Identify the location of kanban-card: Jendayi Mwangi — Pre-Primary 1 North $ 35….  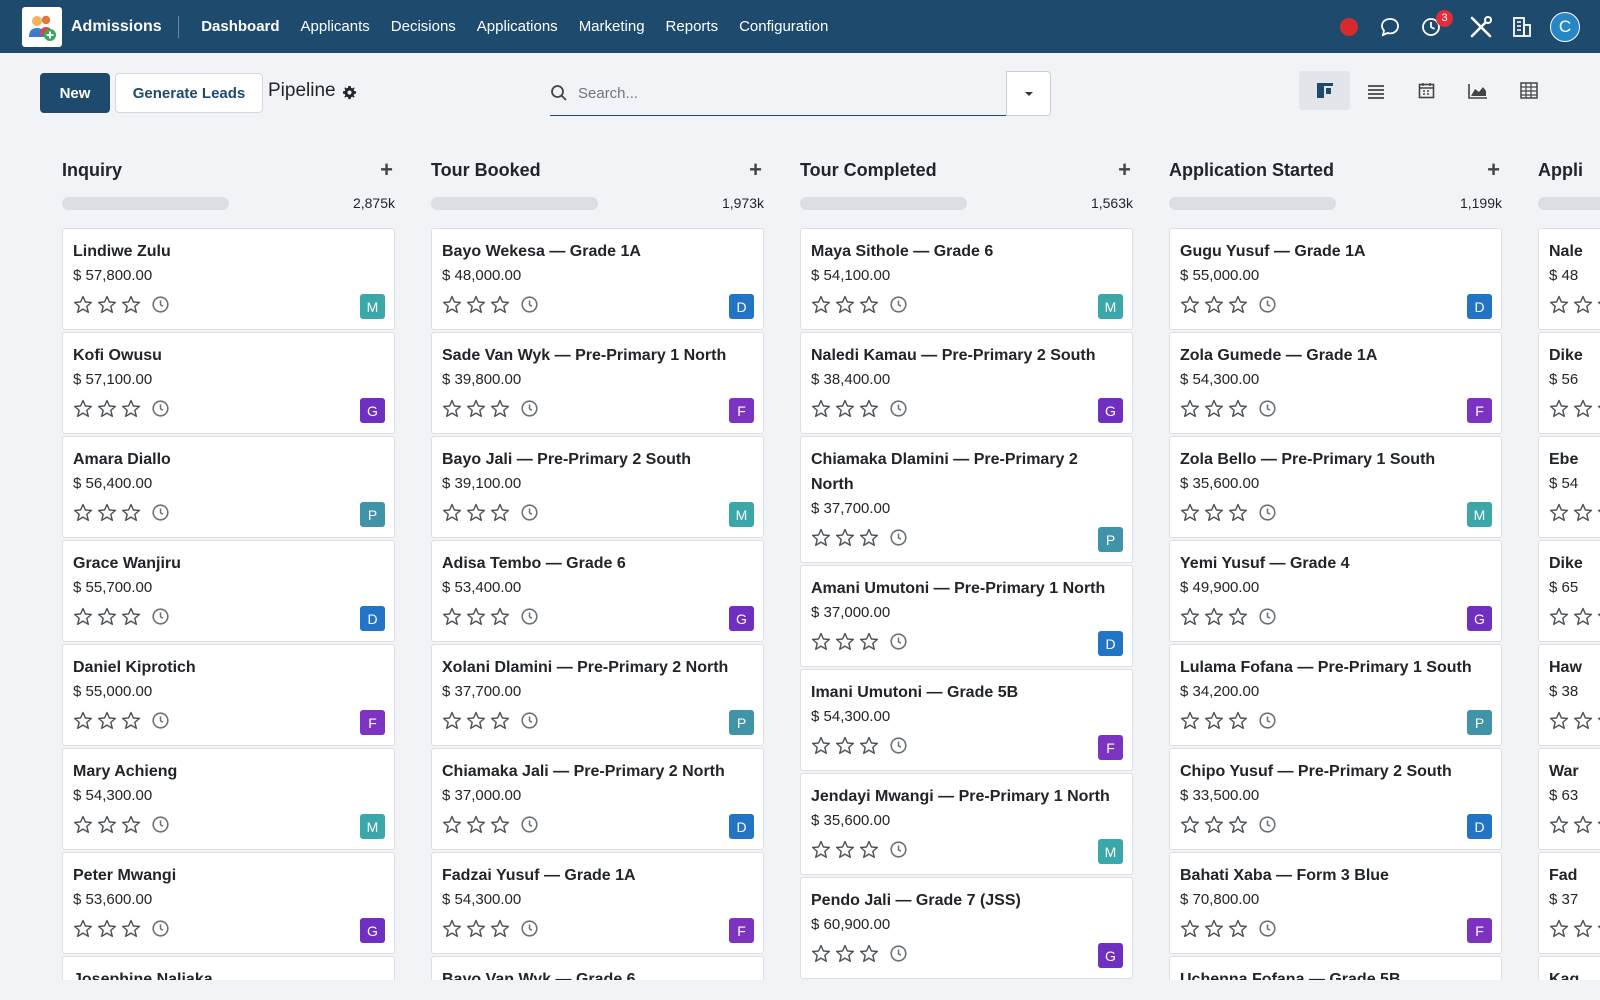
(966, 824).